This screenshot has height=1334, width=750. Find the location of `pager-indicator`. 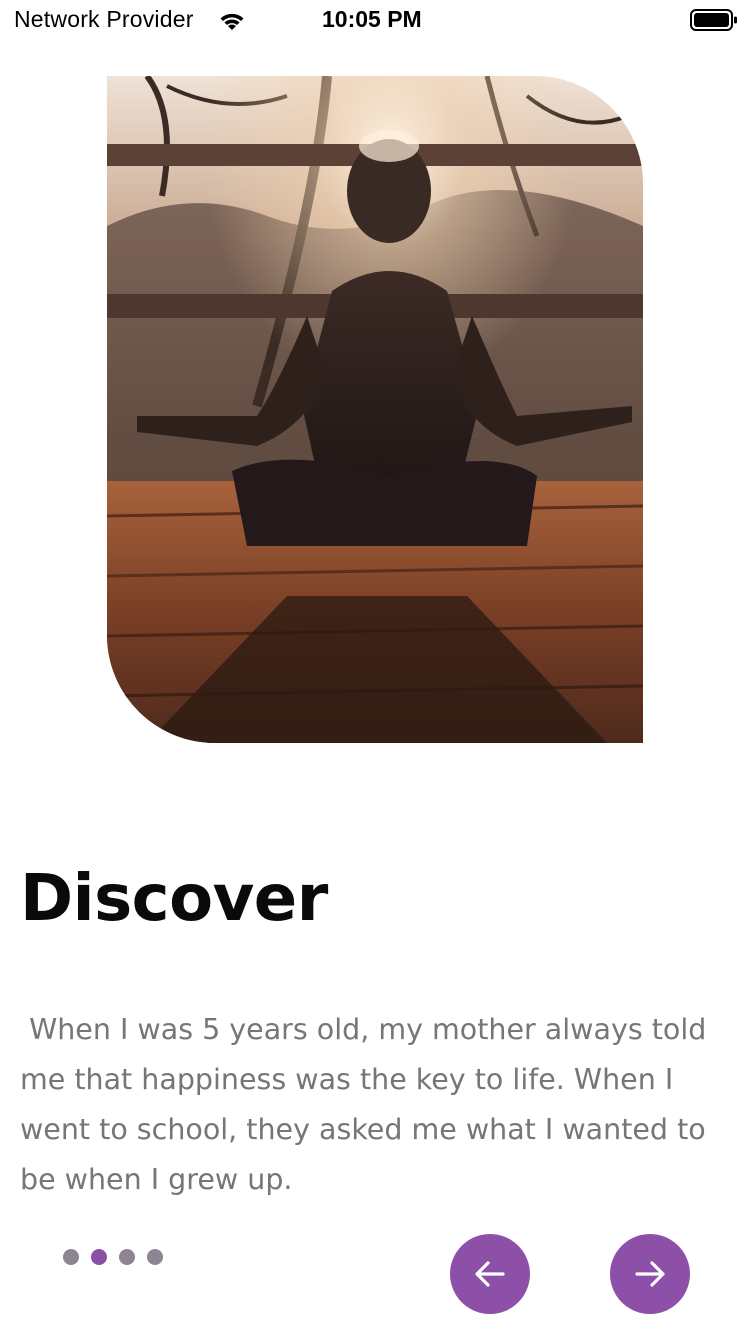

pager-indicator is located at coordinates (113, 1257).